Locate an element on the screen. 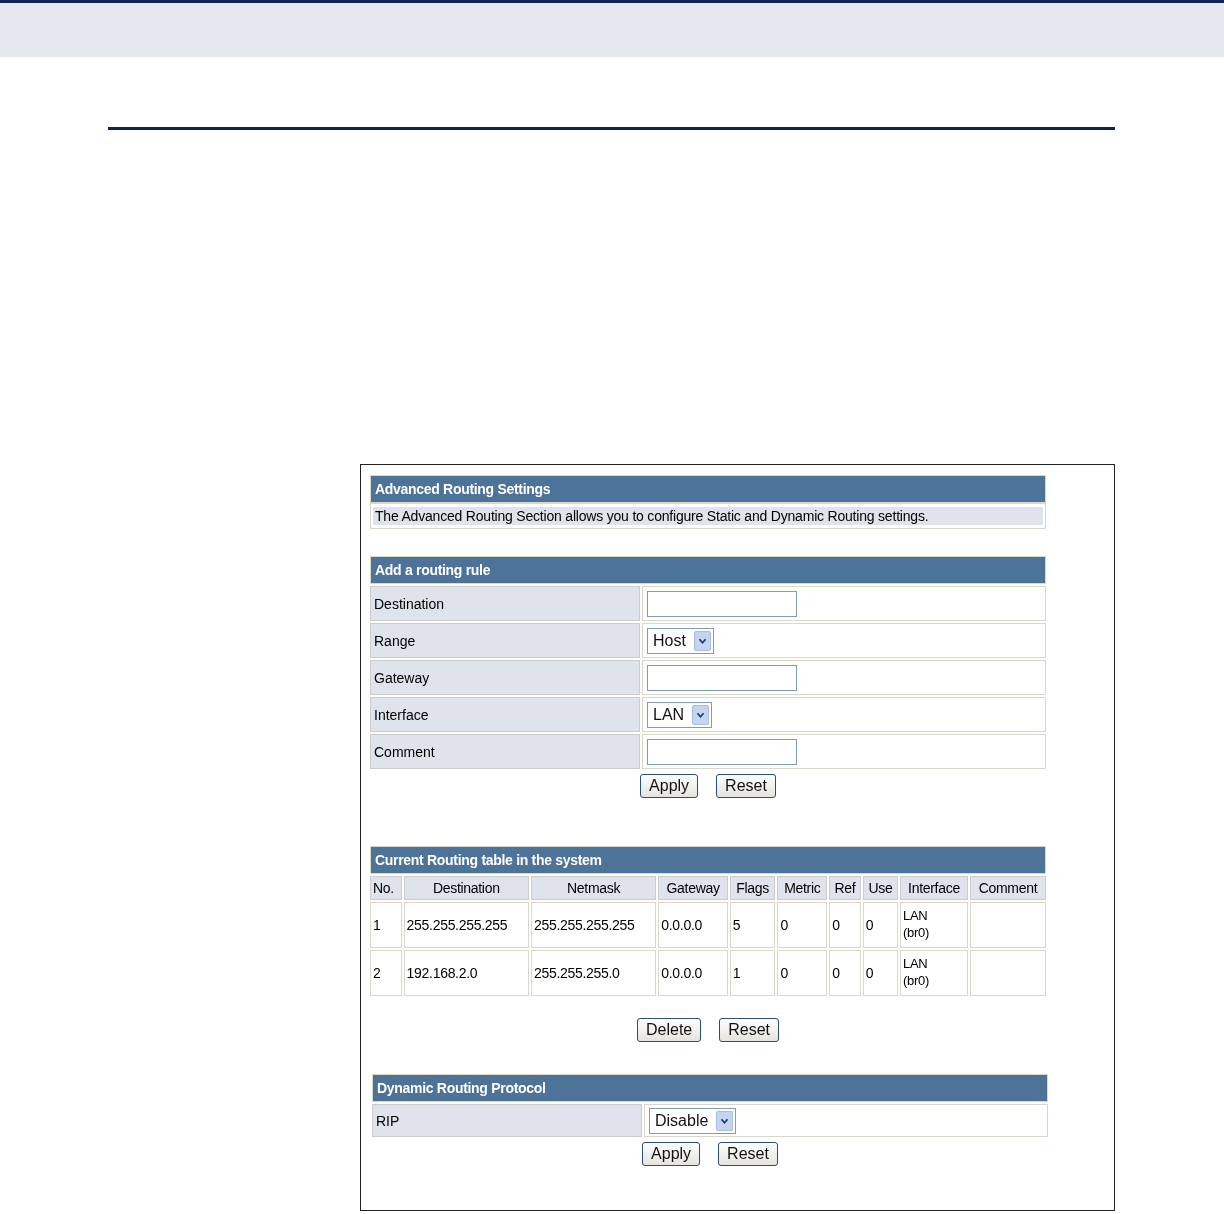 The width and height of the screenshot is (1224, 1214). select-field: Host is located at coordinates (680, 640).